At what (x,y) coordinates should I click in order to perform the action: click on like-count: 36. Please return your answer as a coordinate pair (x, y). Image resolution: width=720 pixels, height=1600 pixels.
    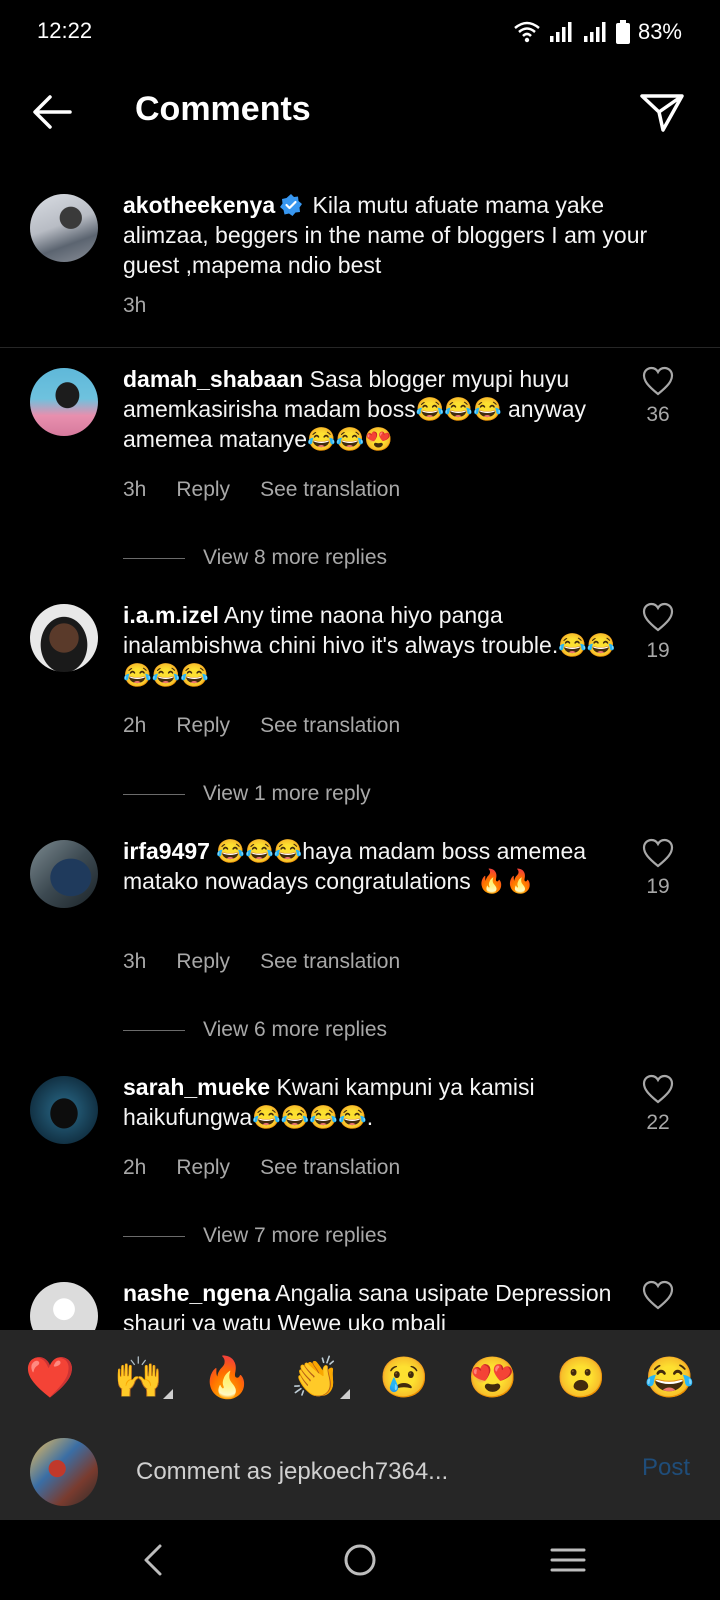
    Looking at the image, I should click on (658, 414).